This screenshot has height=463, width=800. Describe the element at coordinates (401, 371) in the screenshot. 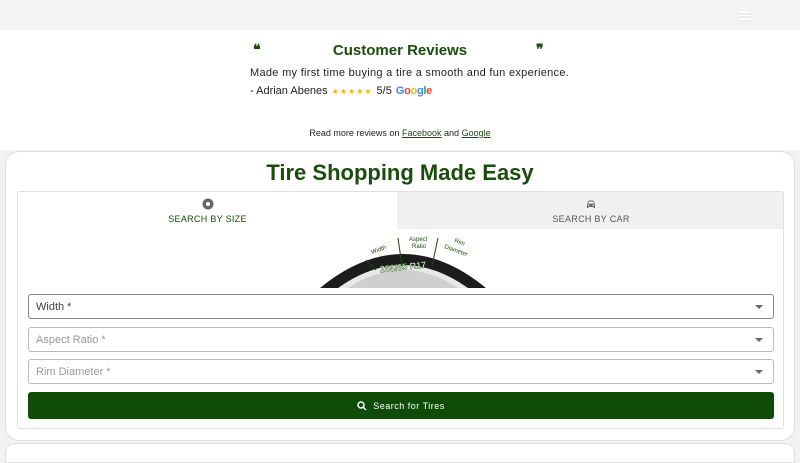

I see `rim-diameter-select: Rim Diameter *` at that location.